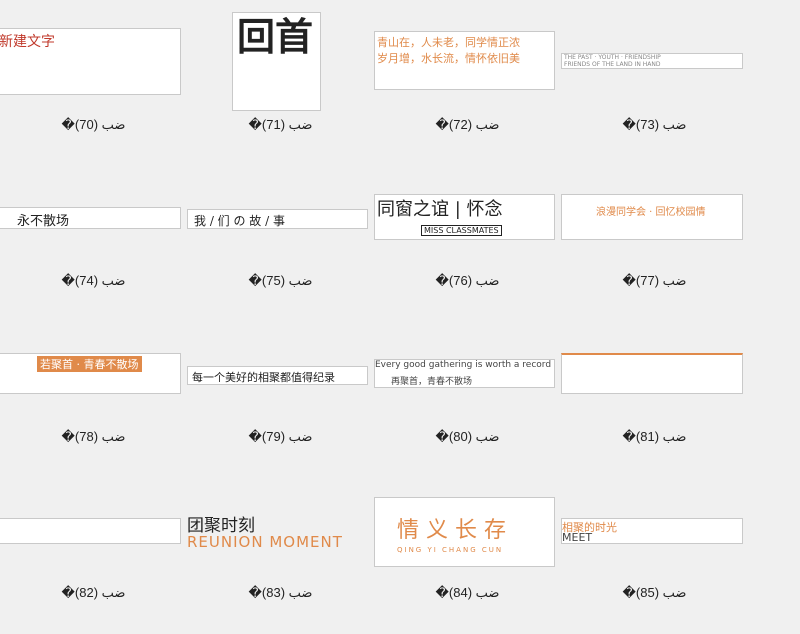  What do you see at coordinates (652, 531) in the screenshot?
I see `thumbnail-image: 相聚的时光 MEET` at bounding box center [652, 531].